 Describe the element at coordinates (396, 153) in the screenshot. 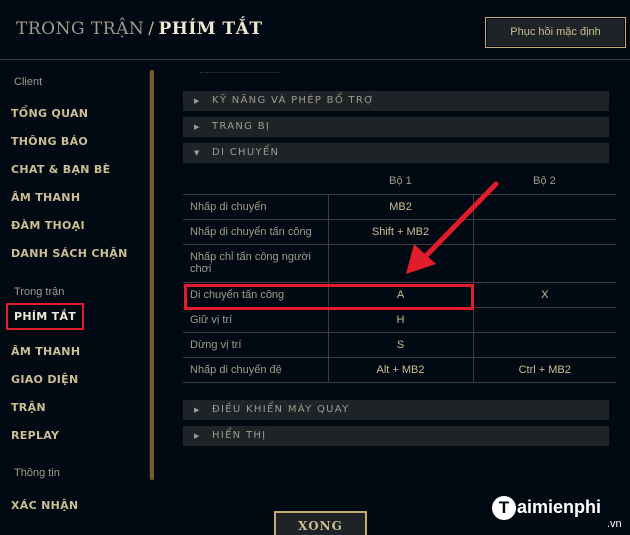

I see `section-movement: ▼ DI CHUYỂN` at that location.